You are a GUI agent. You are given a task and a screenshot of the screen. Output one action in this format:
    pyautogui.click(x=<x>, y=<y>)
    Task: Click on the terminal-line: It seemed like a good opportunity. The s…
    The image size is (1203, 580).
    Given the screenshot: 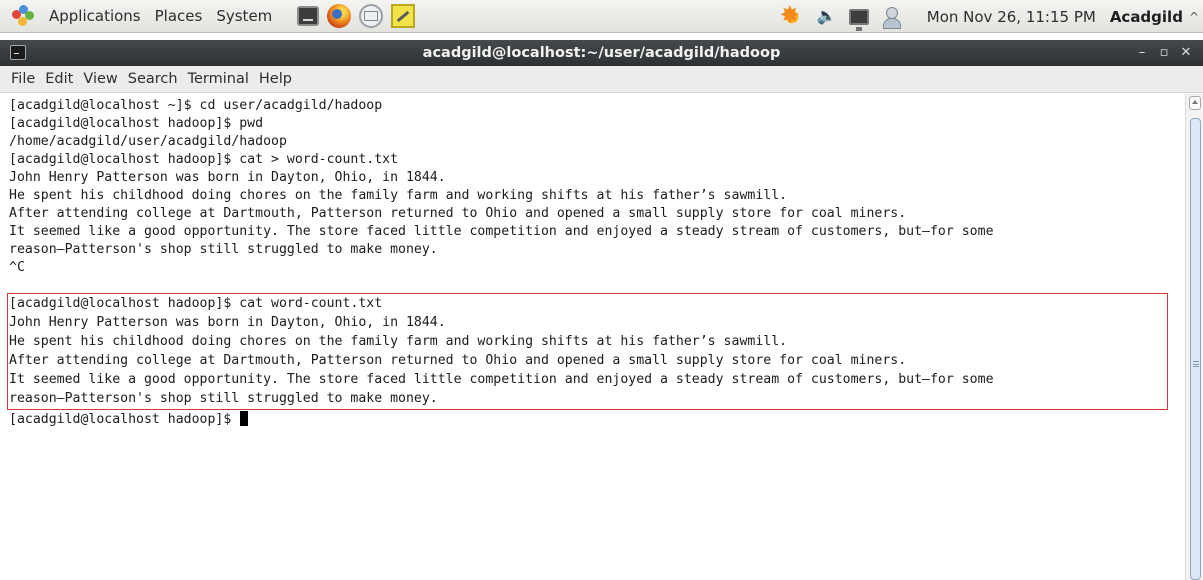 What is the action you would take?
    pyautogui.click(x=501, y=231)
    